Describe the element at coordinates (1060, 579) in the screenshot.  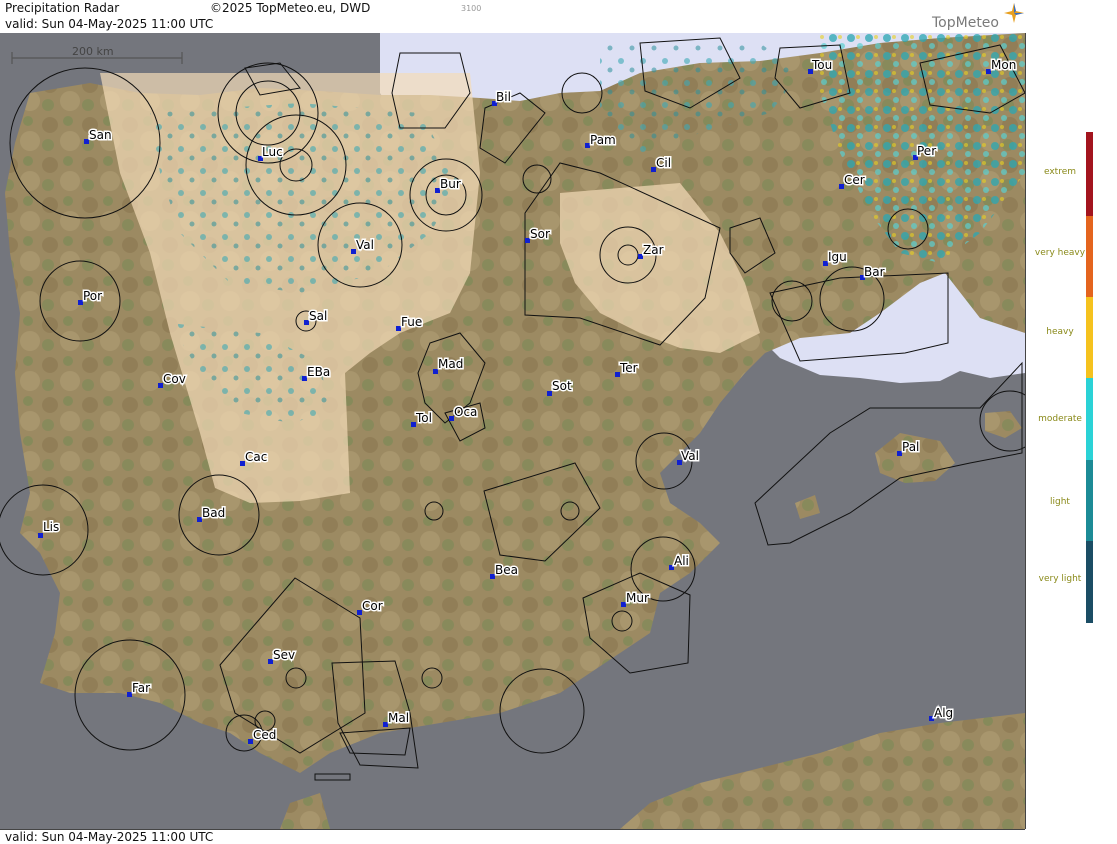
I see `legend-label-very-light: very light` at that location.